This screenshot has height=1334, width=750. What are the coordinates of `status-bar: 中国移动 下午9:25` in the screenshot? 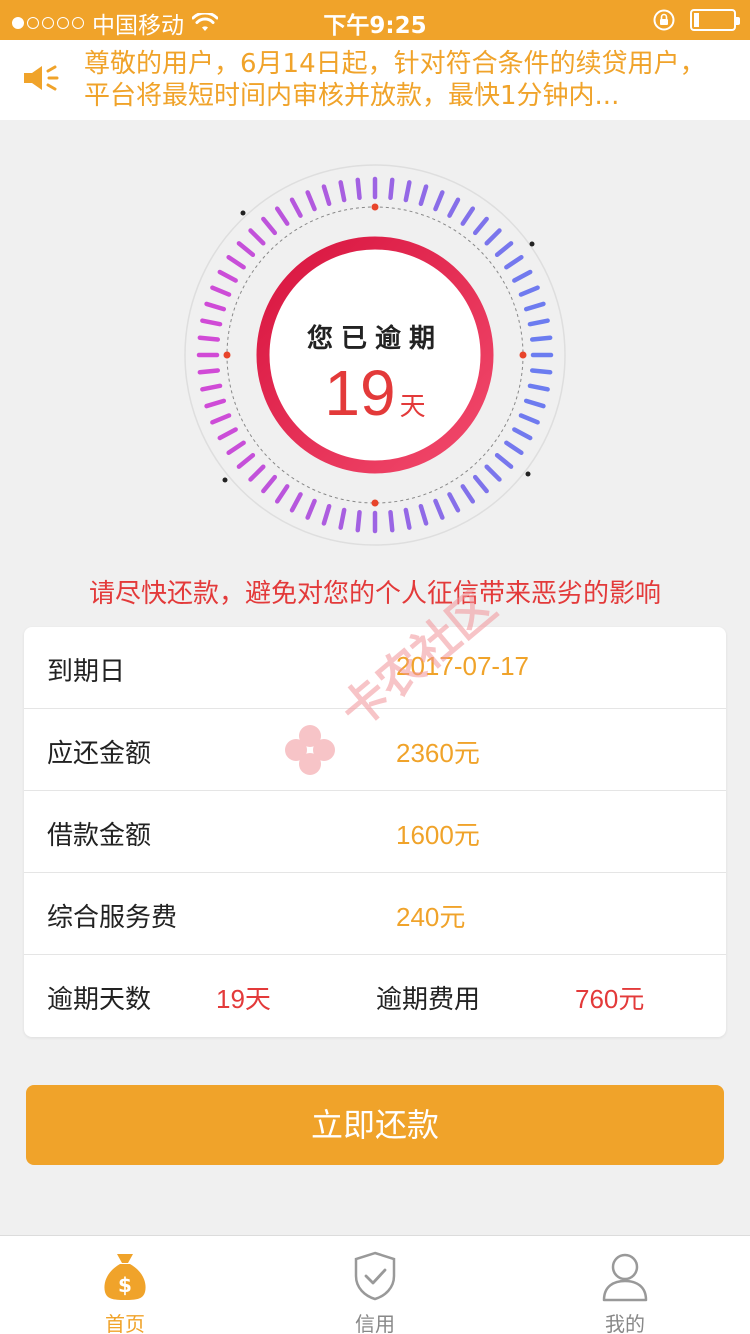 It's located at (375, 20).